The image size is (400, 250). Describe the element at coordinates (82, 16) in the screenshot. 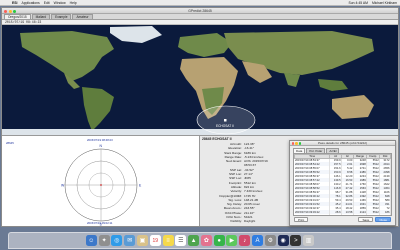

I see `tab-module-4: Amateur` at that location.